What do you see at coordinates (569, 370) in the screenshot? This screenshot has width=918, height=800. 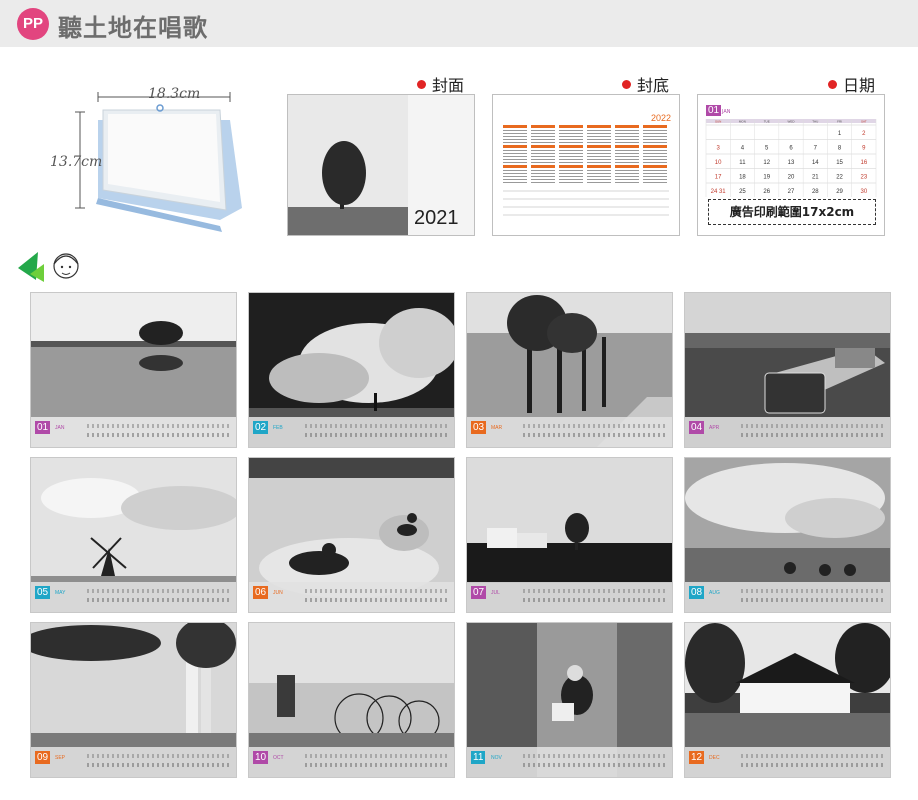 I see `month-page-mar: 03 MAR` at bounding box center [569, 370].